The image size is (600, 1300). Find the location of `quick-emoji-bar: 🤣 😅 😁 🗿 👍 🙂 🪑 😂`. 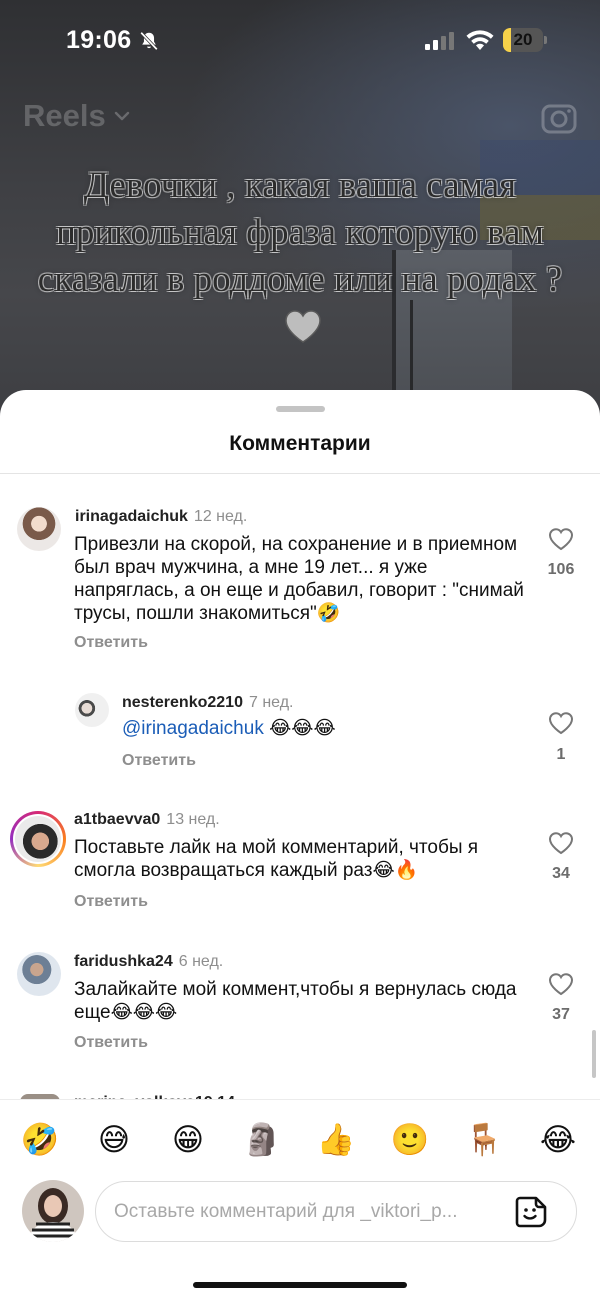

quick-emoji-bar: 🤣 😅 😁 🗿 👍 🙂 🪑 😂 is located at coordinates (300, 1140).